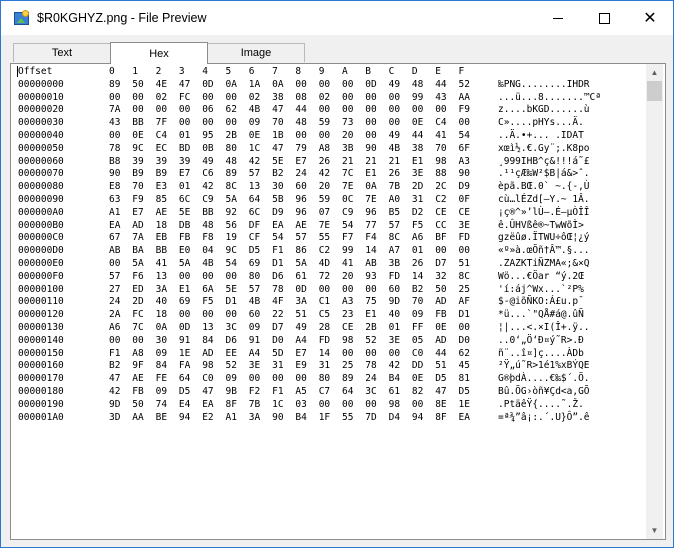  I want to click on hex-byte: 02, so click(254, 97).